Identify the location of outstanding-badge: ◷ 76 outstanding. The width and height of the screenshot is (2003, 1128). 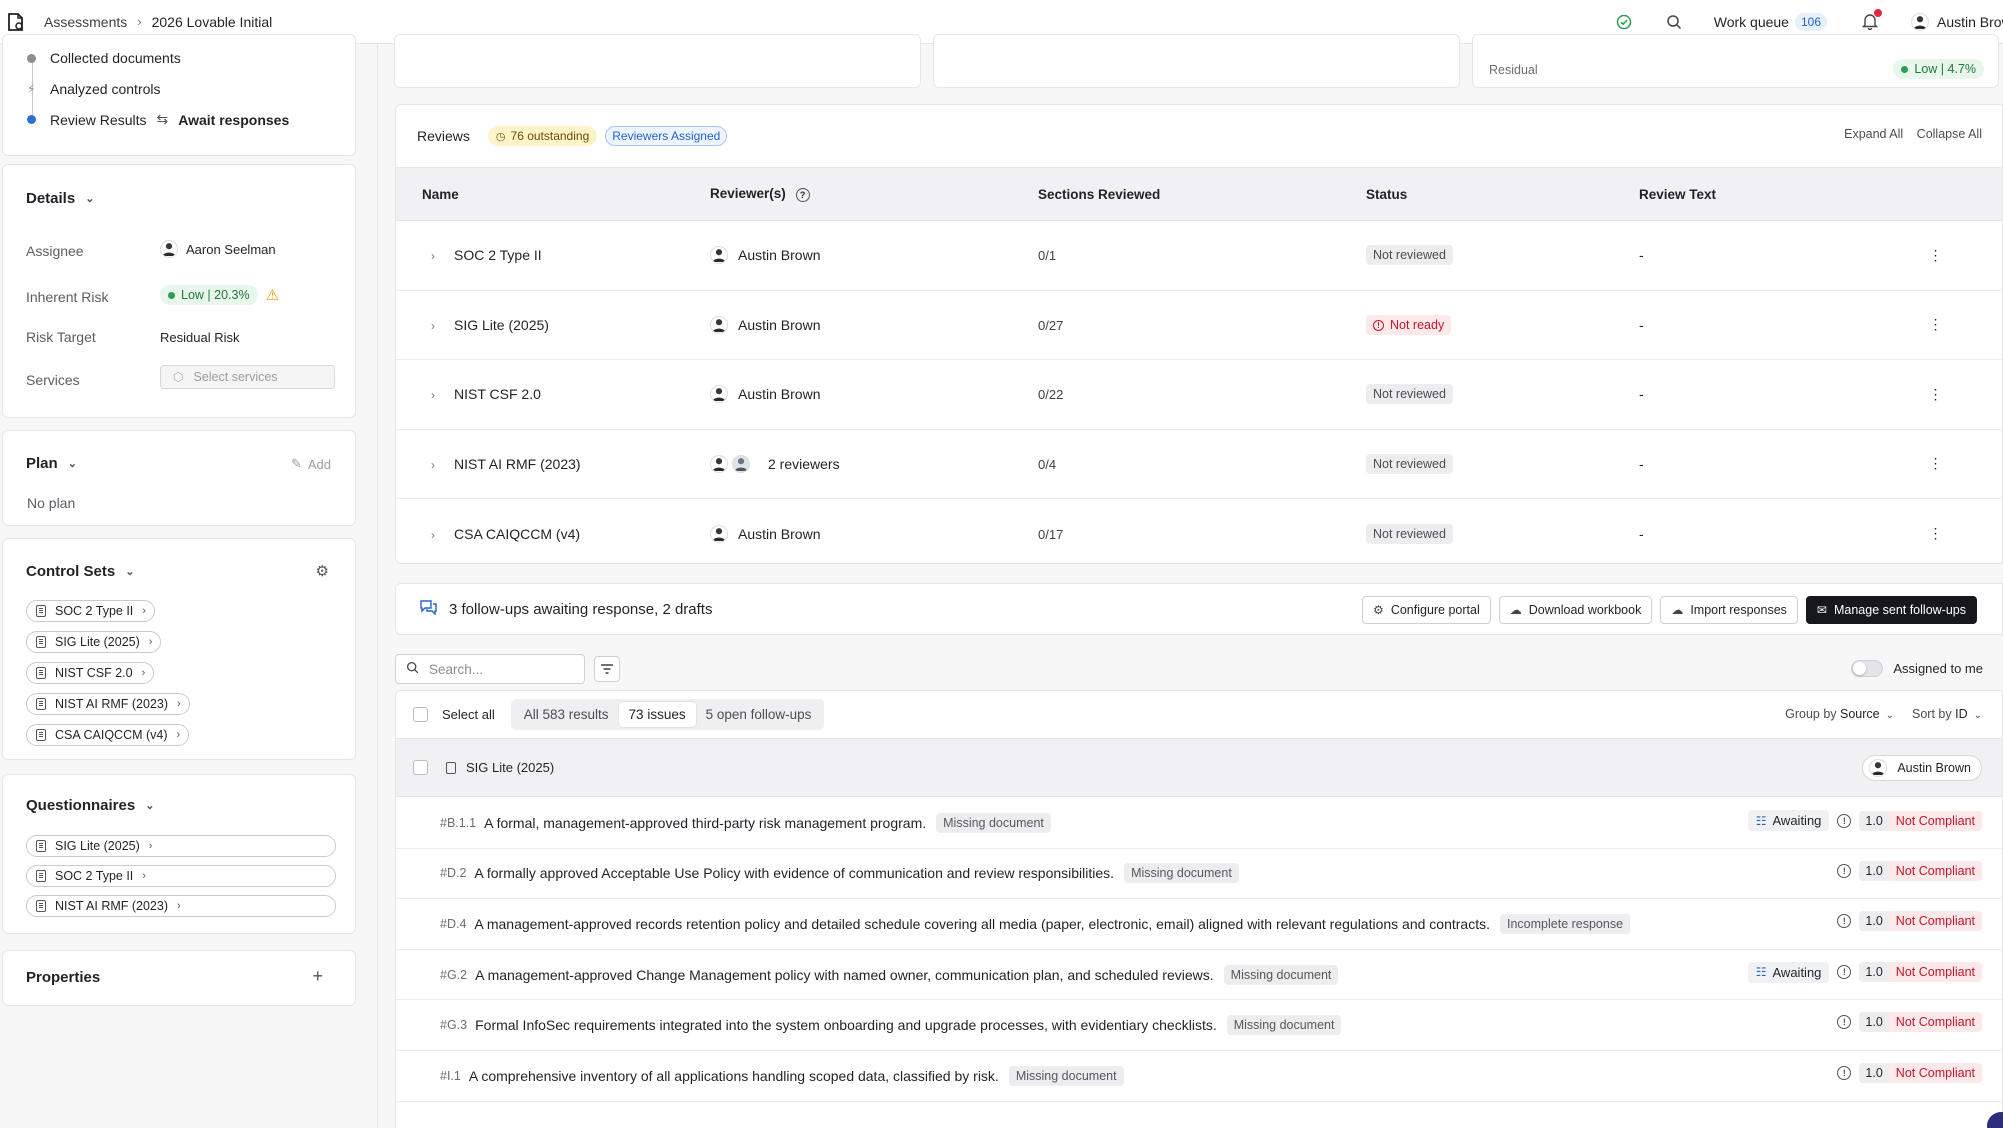
(542, 136).